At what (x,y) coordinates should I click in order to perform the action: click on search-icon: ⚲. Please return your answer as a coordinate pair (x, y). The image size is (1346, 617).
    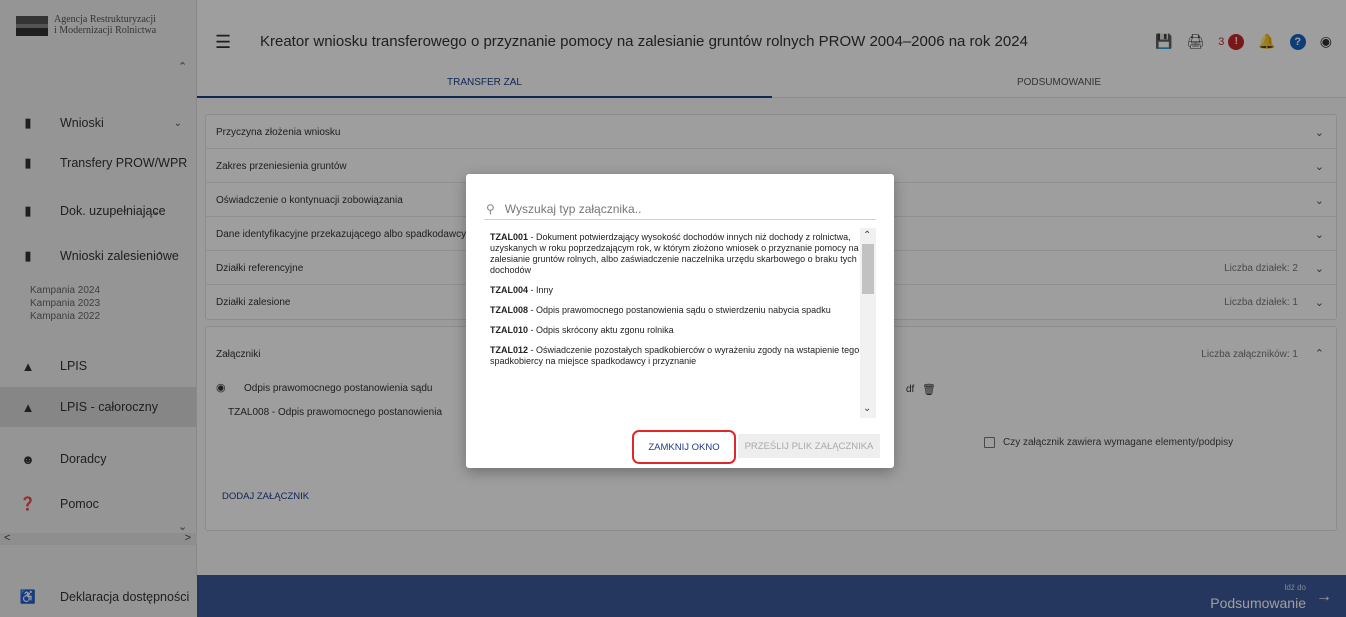
    Looking at the image, I should click on (490, 208).